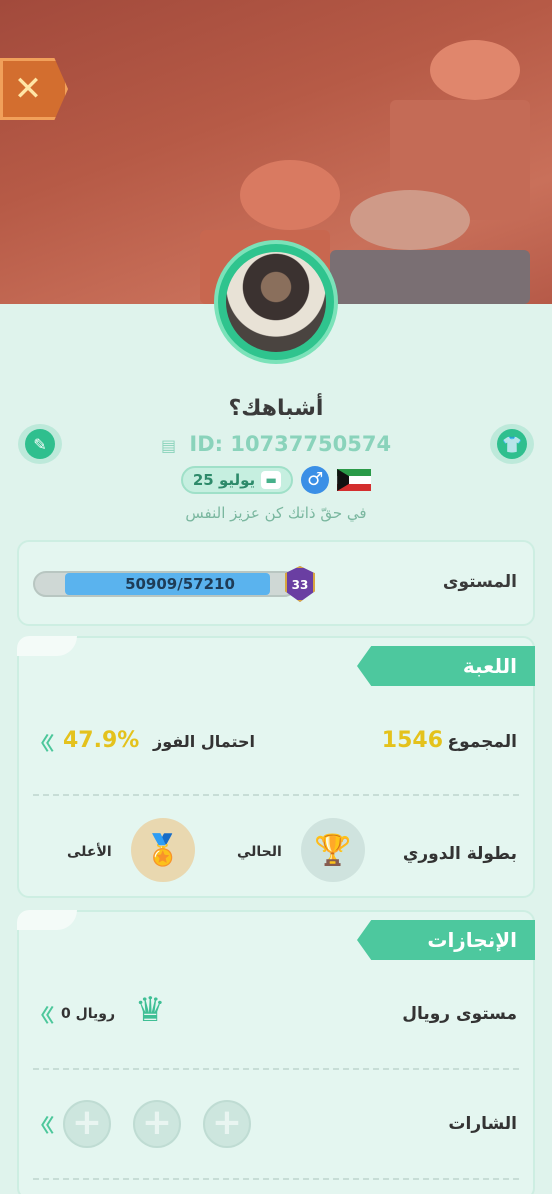  I want to click on close-button: ✕, so click(34, 89).